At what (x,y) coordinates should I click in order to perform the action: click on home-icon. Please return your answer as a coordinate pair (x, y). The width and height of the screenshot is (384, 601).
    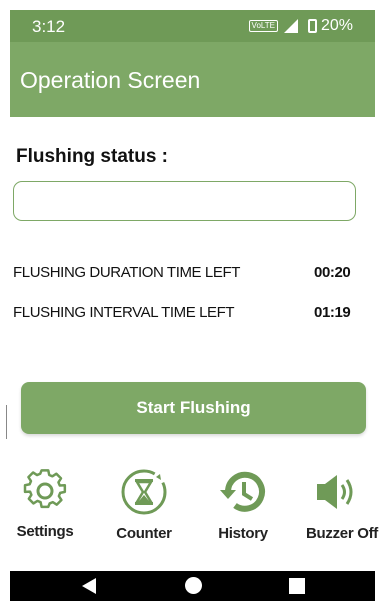
    Looking at the image, I should click on (193, 585).